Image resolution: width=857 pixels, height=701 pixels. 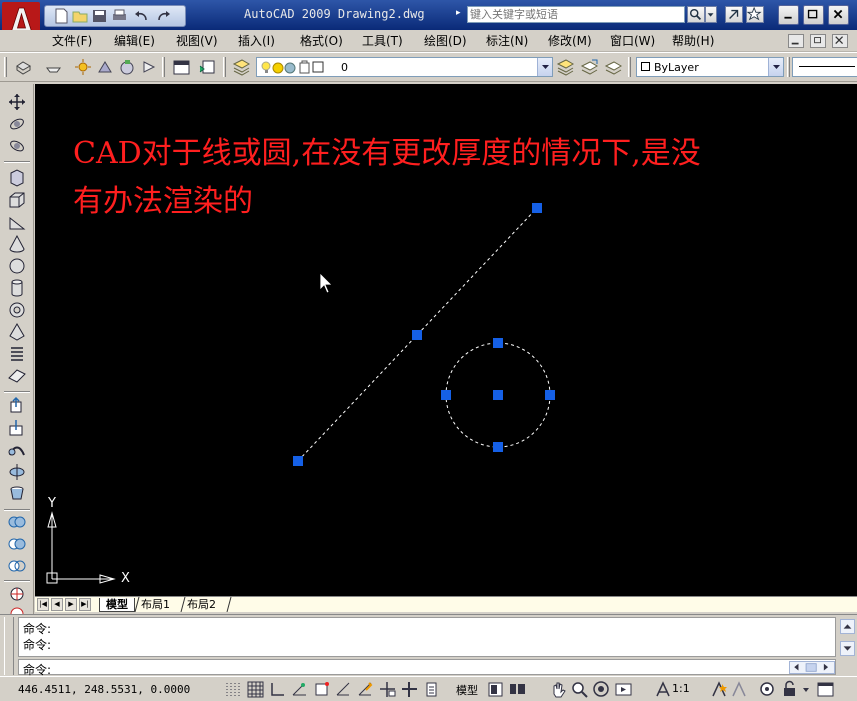 What do you see at coordinates (550, 395) in the screenshot?
I see `grip-circle-right` at bounding box center [550, 395].